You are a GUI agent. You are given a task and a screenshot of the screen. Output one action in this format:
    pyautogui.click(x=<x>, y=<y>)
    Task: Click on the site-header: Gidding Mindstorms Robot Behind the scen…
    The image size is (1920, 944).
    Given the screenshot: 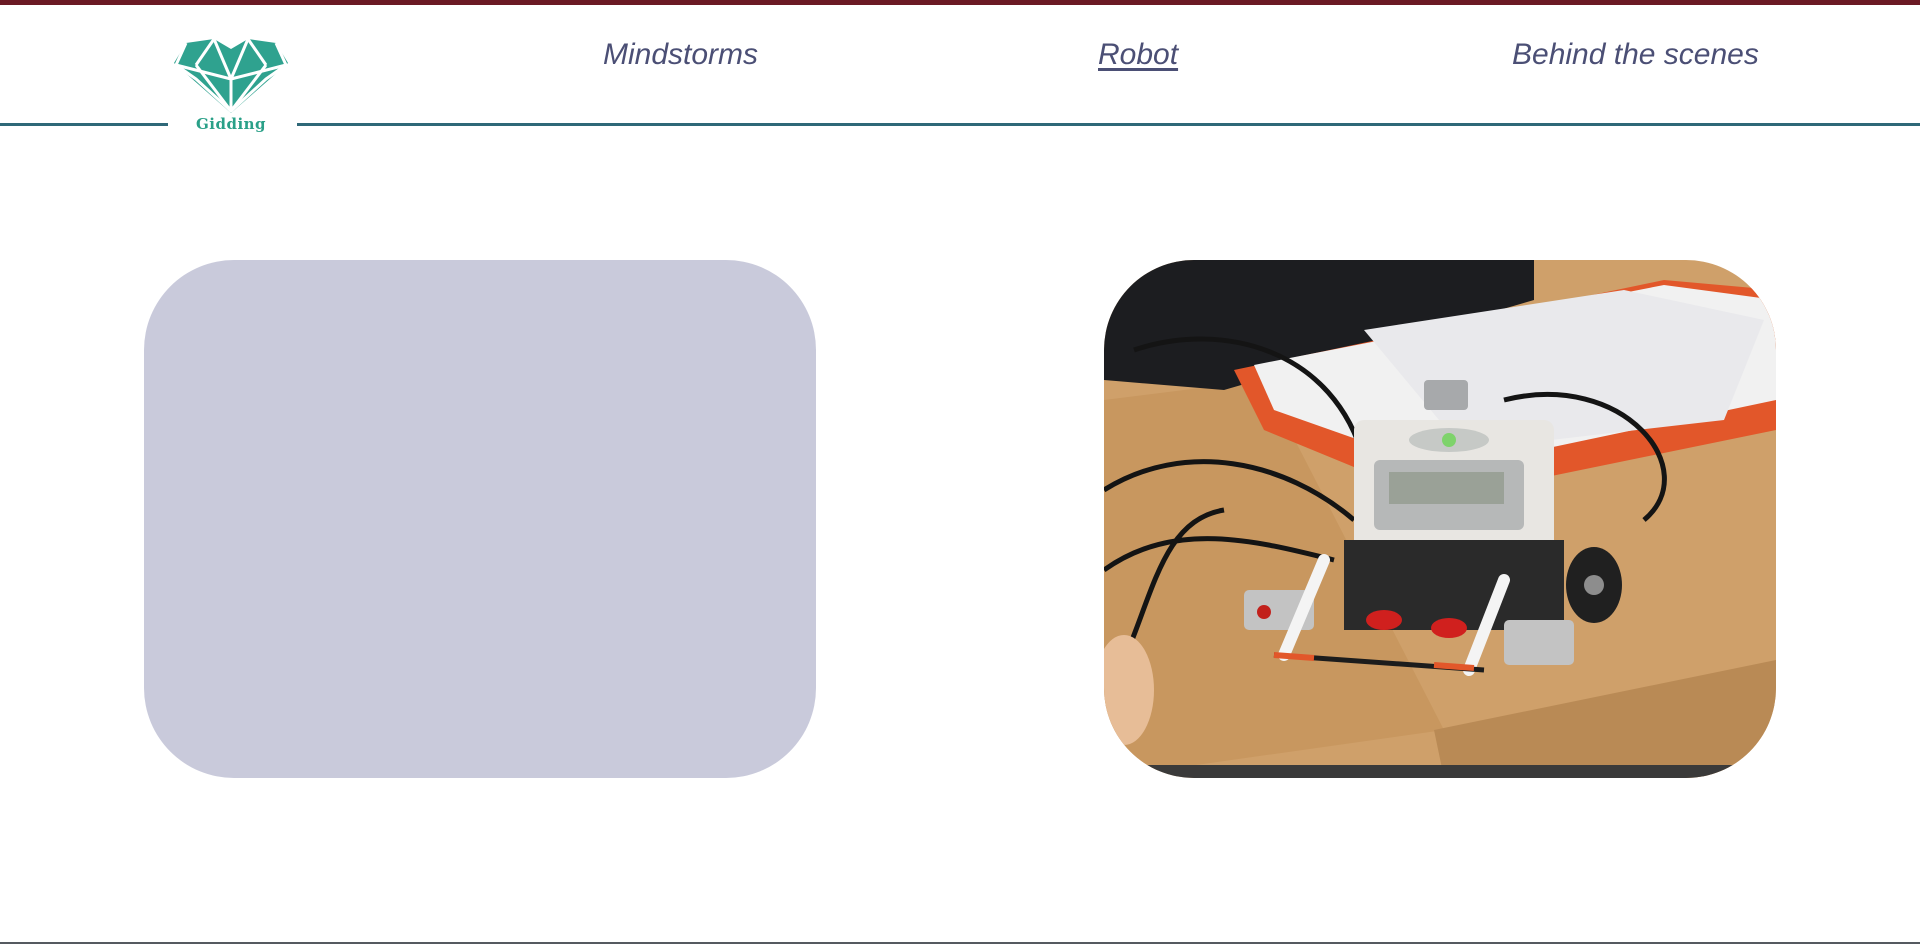 What is the action you would take?
    pyautogui.click(x=960, y=70)
    